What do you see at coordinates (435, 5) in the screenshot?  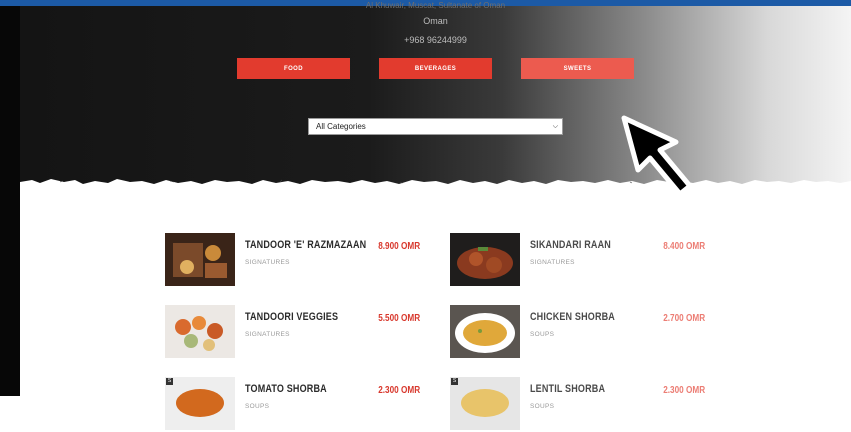 I see `address-text: Al Khuwair, Muscat, Sultanate of Oman` at bounding box center [435, 5].